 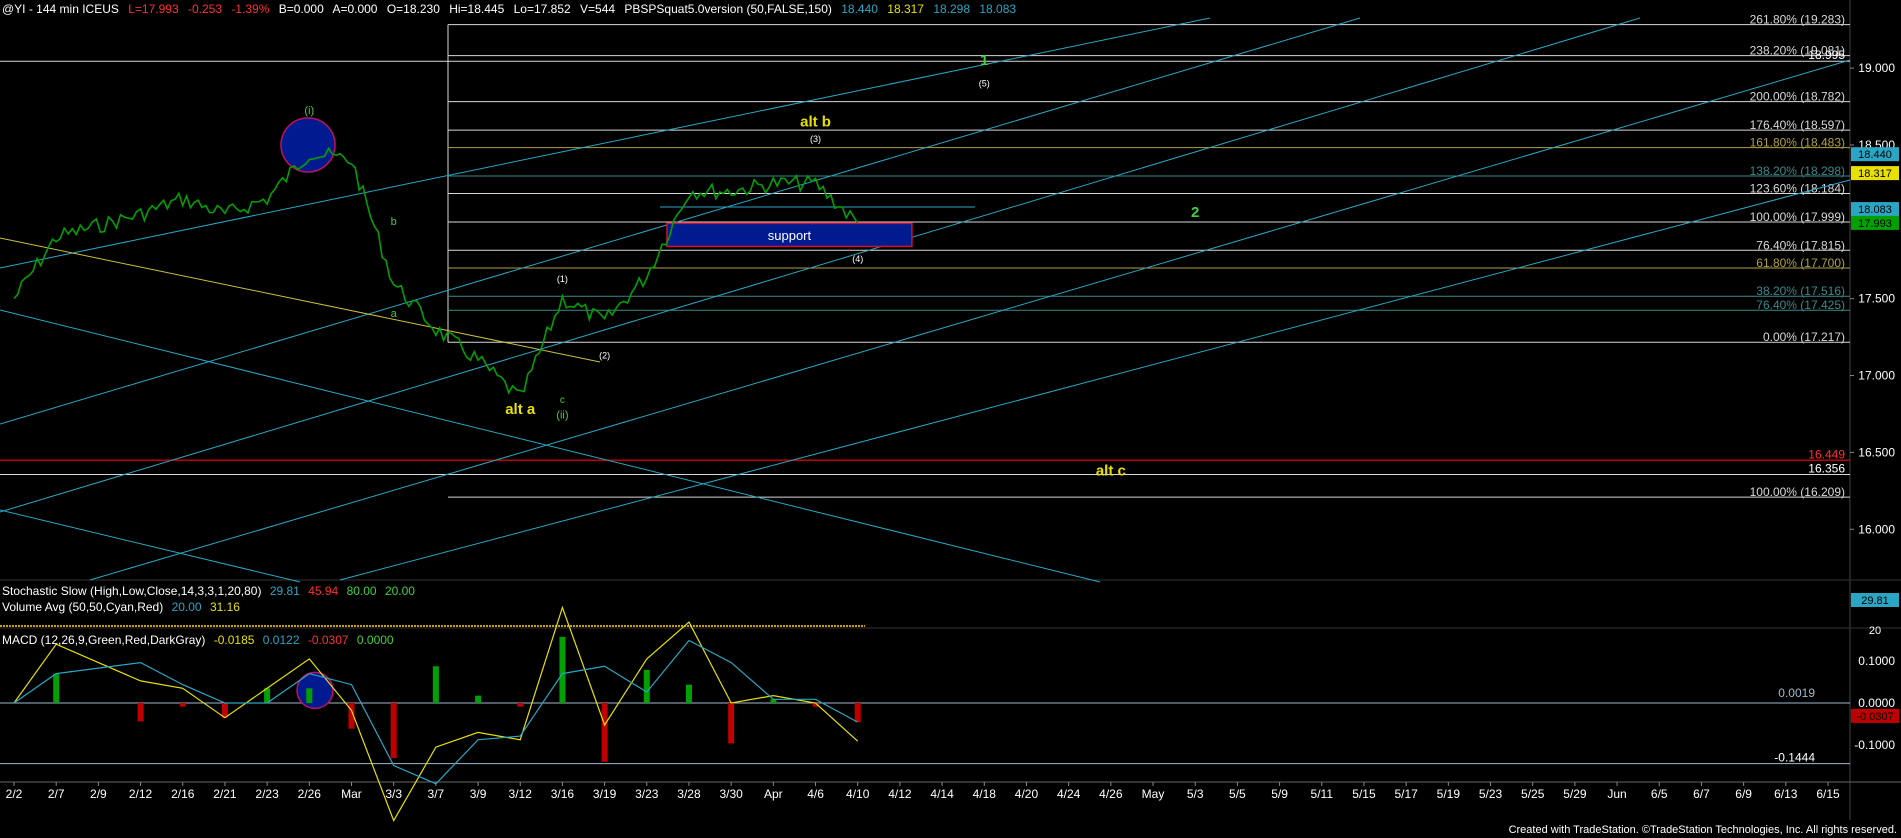 What do you see at coordinates (1797, 217) in the screenshot?
I see `fib-level-label-7: 100.00% (17.999)` at bounding box center [1797, 217].